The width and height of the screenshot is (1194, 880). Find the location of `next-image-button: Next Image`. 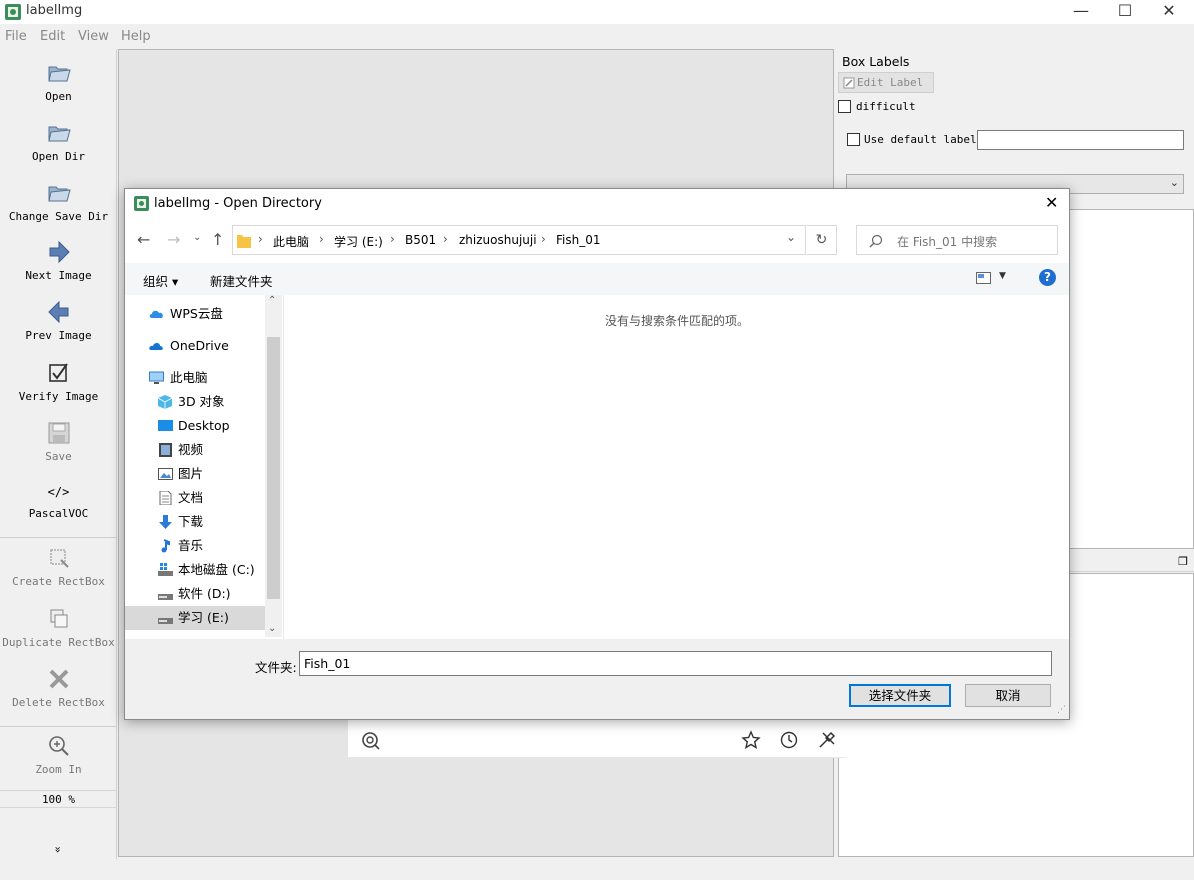

next-image-button: Next Image is located at coordinates (58, 260).